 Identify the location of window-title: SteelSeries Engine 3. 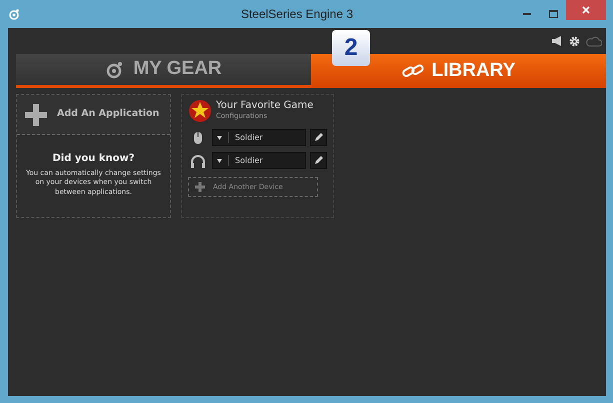
(297, 14).